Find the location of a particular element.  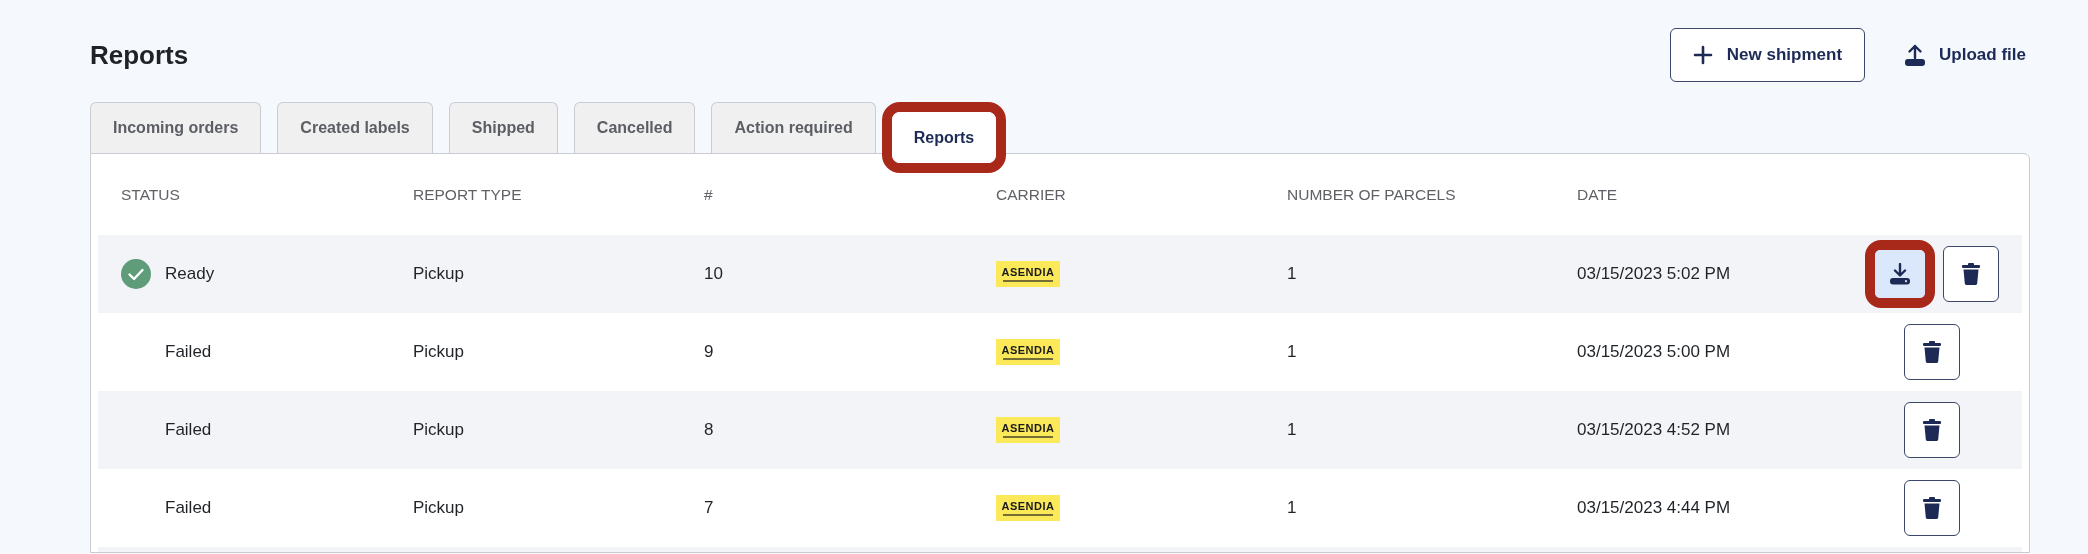

table-cell-text: 9 is located at coordinates (709, 352).